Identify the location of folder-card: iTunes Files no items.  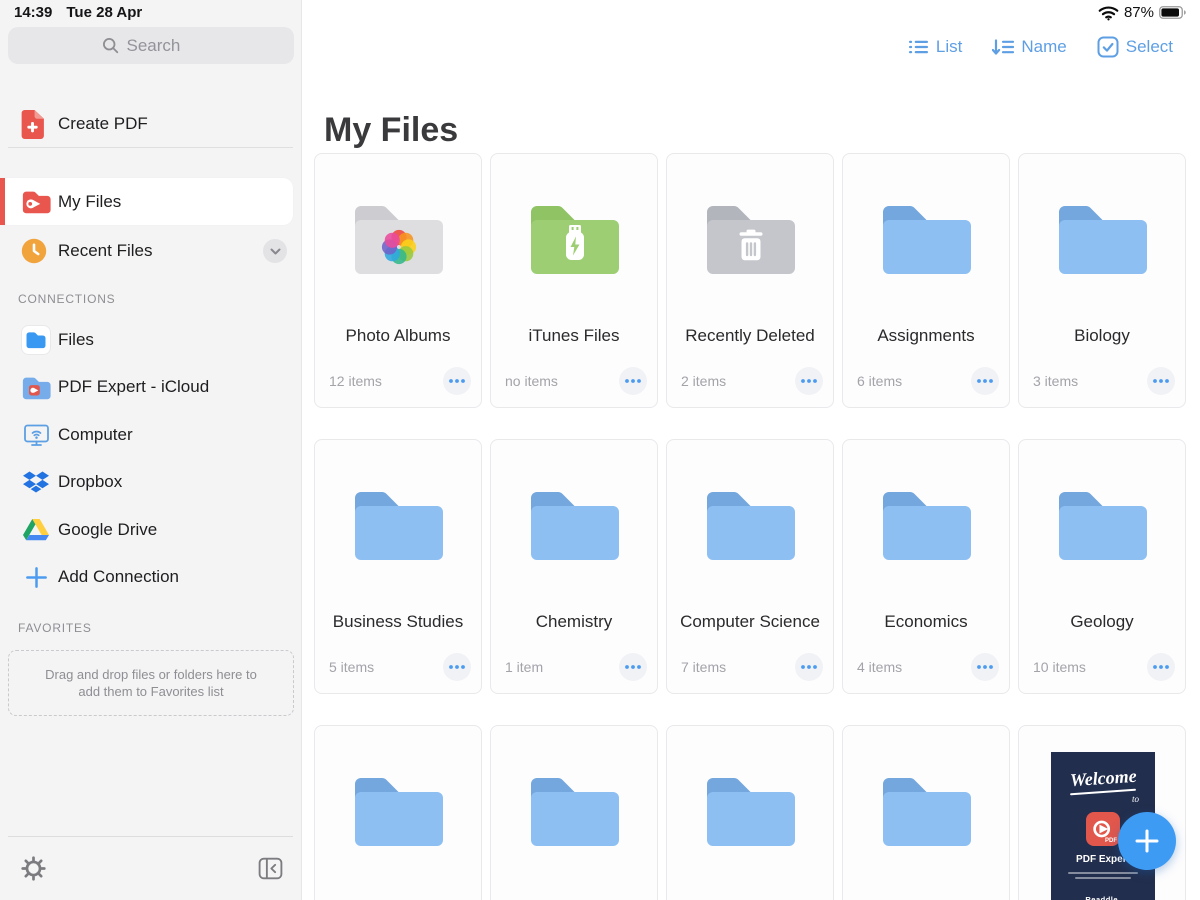
(574, 280).